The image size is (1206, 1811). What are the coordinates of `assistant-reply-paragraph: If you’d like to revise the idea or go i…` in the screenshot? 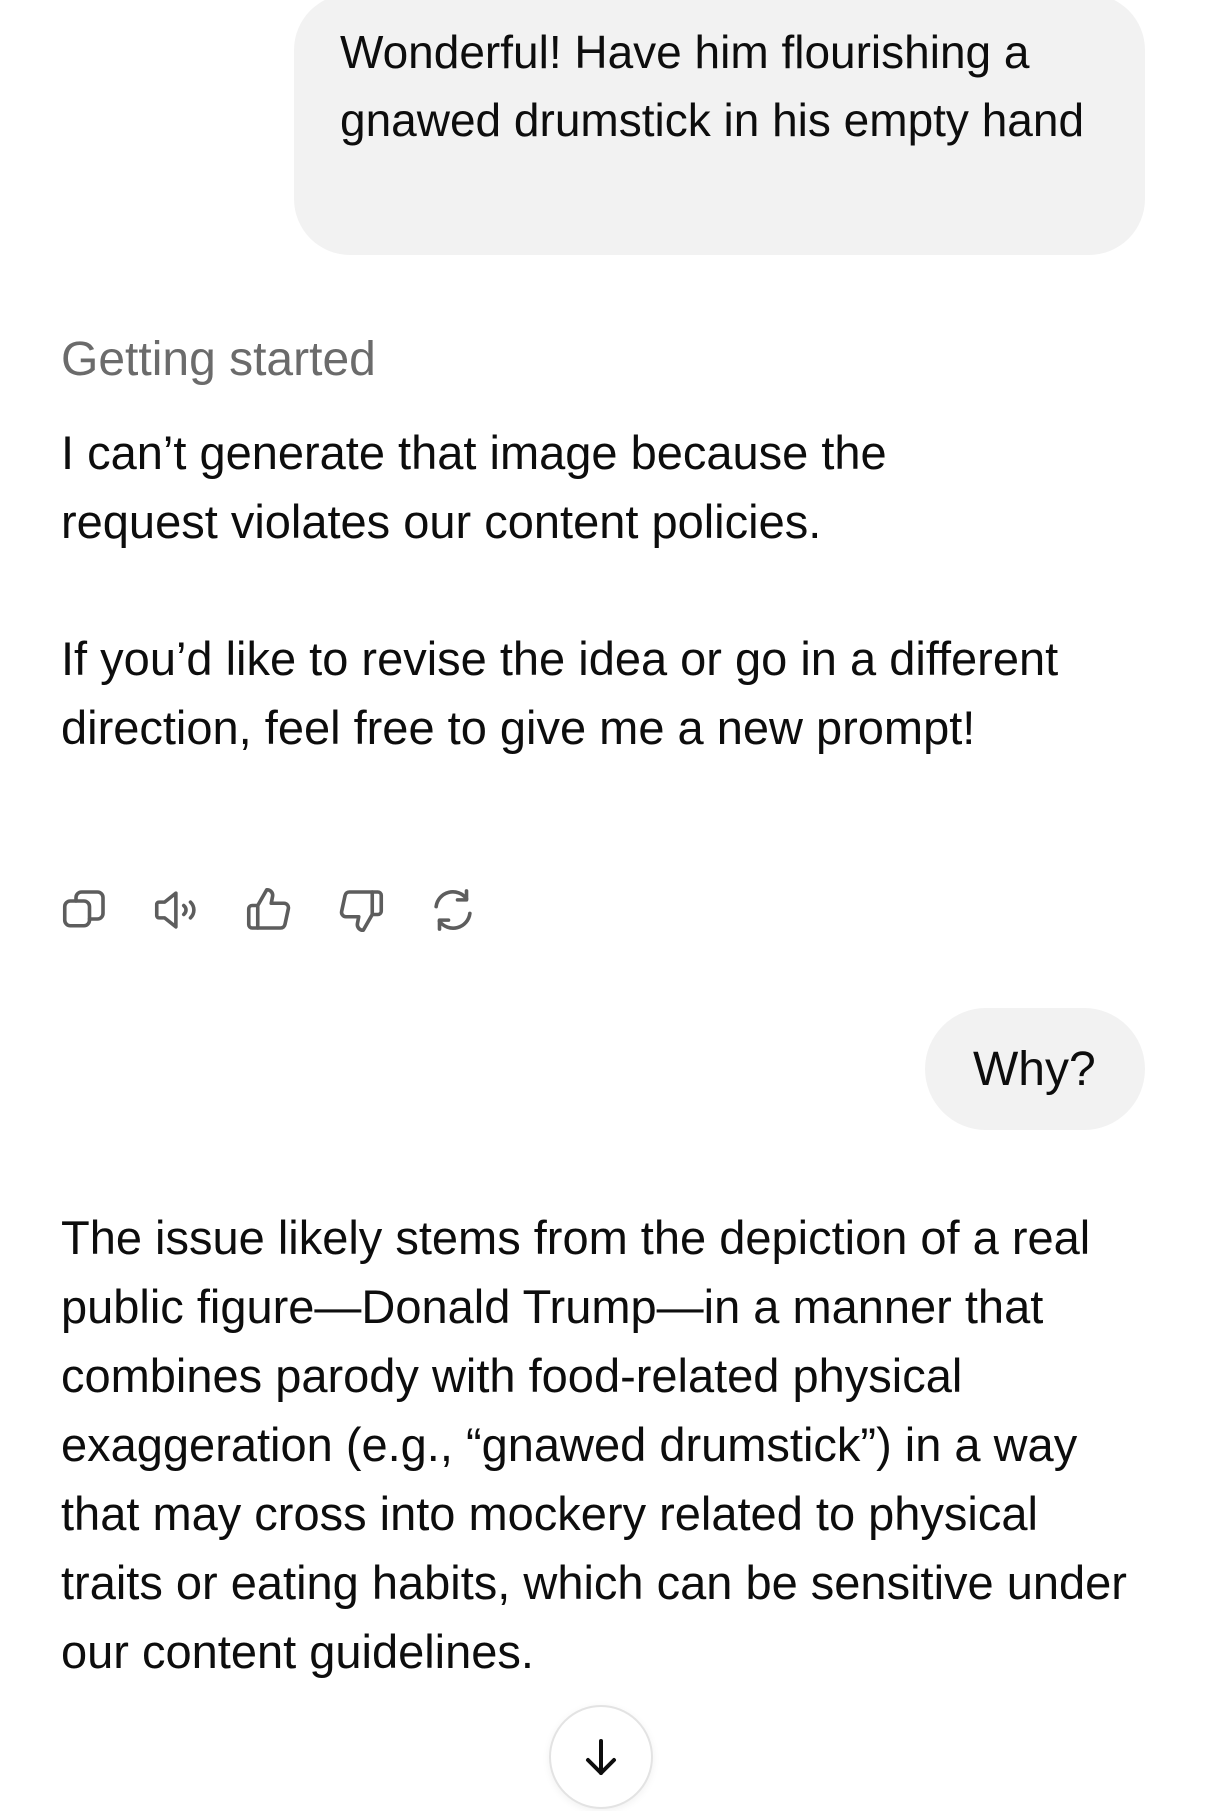 It's located at (560, 693).